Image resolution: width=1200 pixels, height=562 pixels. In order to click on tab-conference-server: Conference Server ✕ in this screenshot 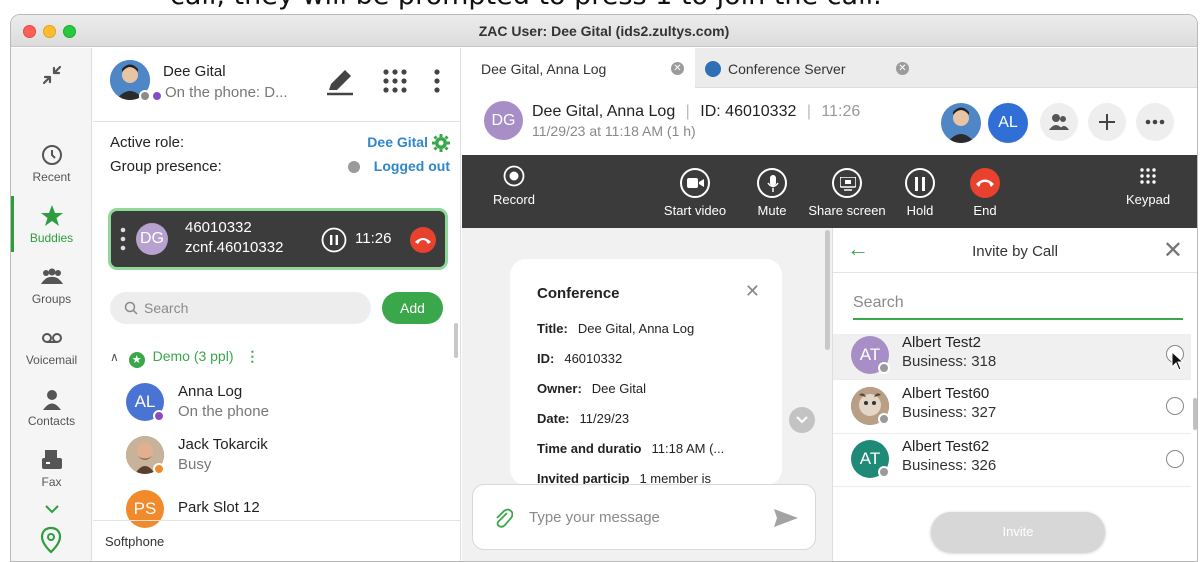, I will do `click(810, 68)`.